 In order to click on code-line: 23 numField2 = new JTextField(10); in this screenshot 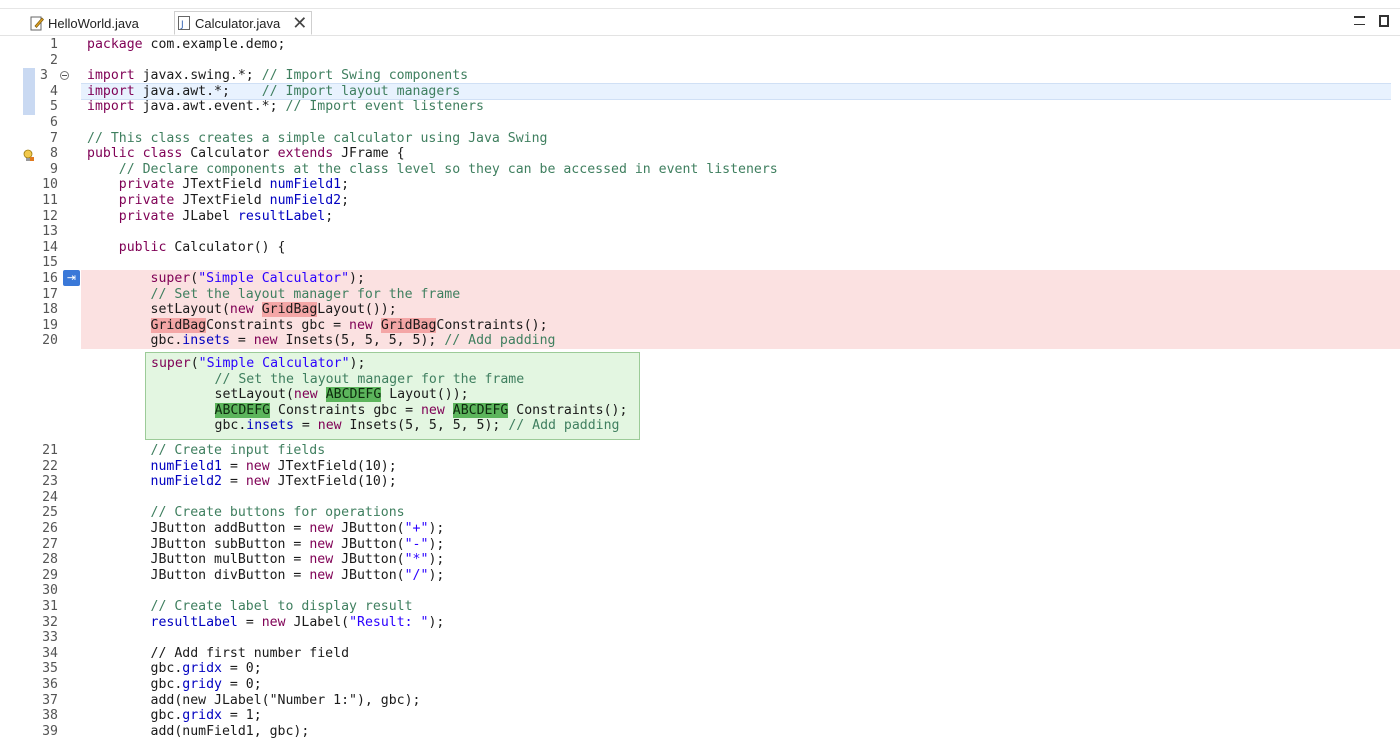, I will do `click(219, 482)`.